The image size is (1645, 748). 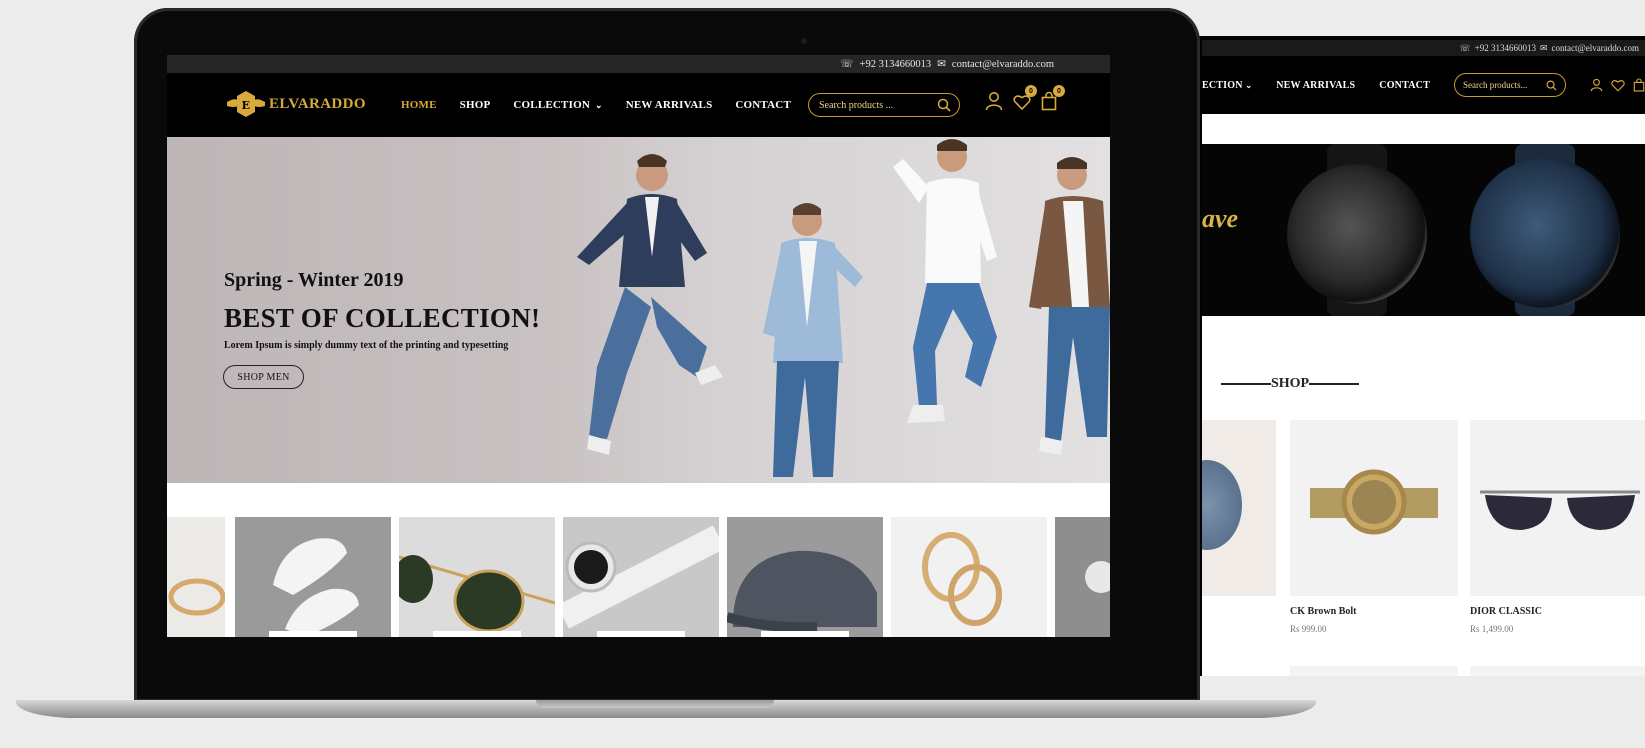 I want to click on shop-section-title: SHOP, so click(x=1290, y=384).